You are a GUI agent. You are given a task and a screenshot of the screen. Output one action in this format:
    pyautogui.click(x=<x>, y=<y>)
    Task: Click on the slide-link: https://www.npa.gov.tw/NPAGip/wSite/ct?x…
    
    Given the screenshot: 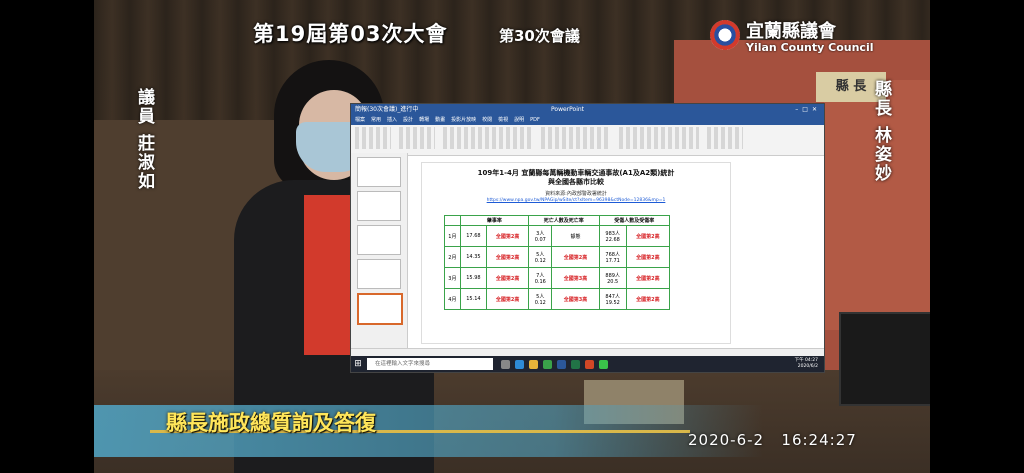 What is the action you would take?
    pyautogui.click(x=576, y=200)
    